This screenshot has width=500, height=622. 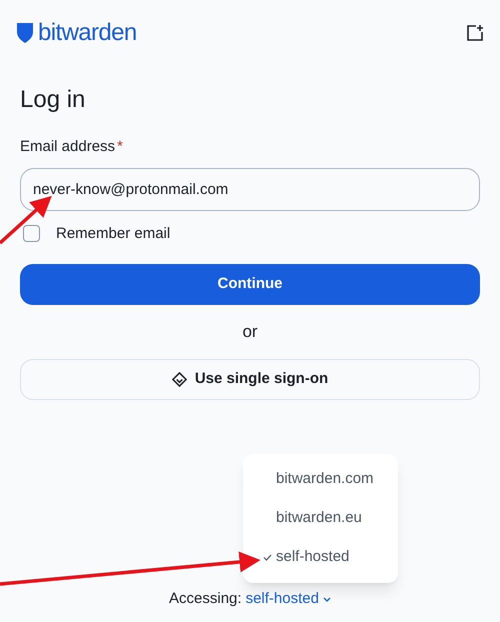 What do you see at coordinates (326, 599) in the screenshot?
I see `chevron-down-icon` at bounding box center [326, 599].